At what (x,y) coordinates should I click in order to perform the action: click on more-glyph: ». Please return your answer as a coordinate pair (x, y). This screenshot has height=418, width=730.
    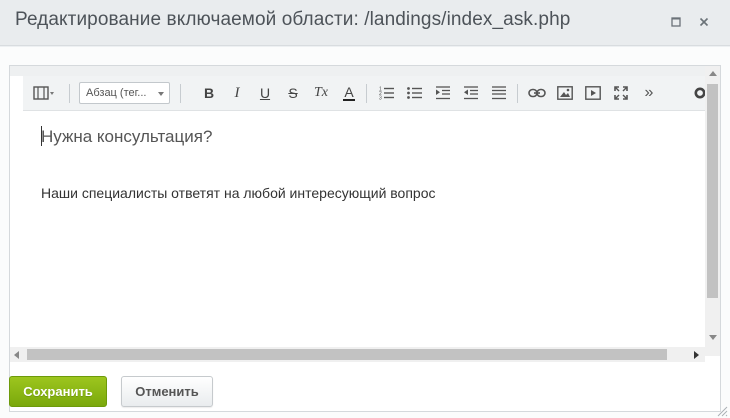
    Looking at the image, I should click on (649, 92).